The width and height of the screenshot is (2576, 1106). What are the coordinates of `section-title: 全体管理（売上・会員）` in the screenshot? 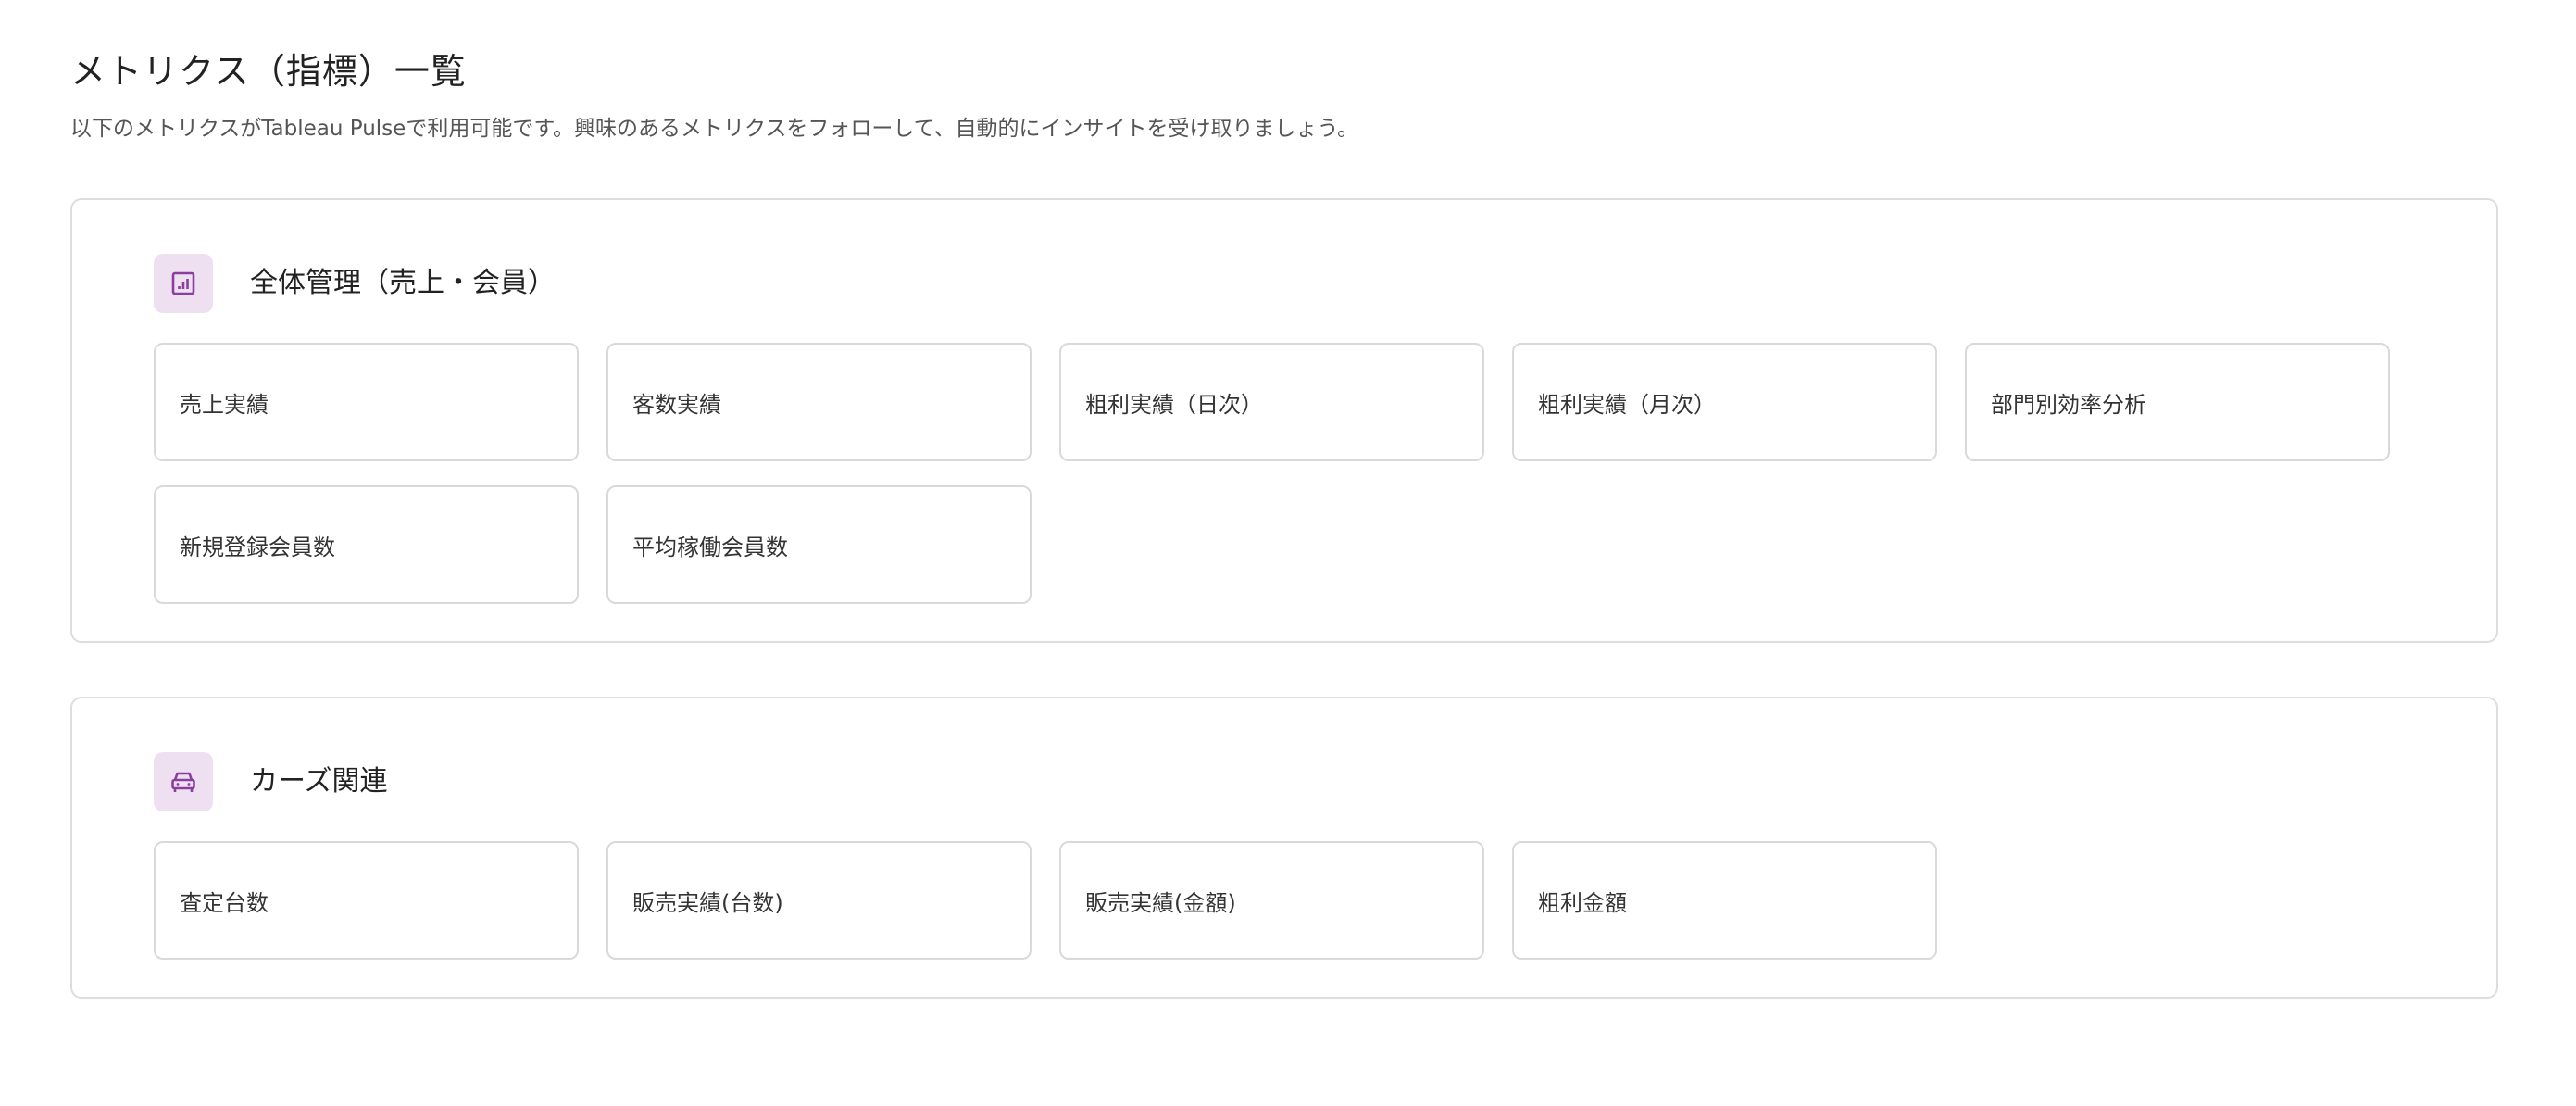 It's located at (403, 283).